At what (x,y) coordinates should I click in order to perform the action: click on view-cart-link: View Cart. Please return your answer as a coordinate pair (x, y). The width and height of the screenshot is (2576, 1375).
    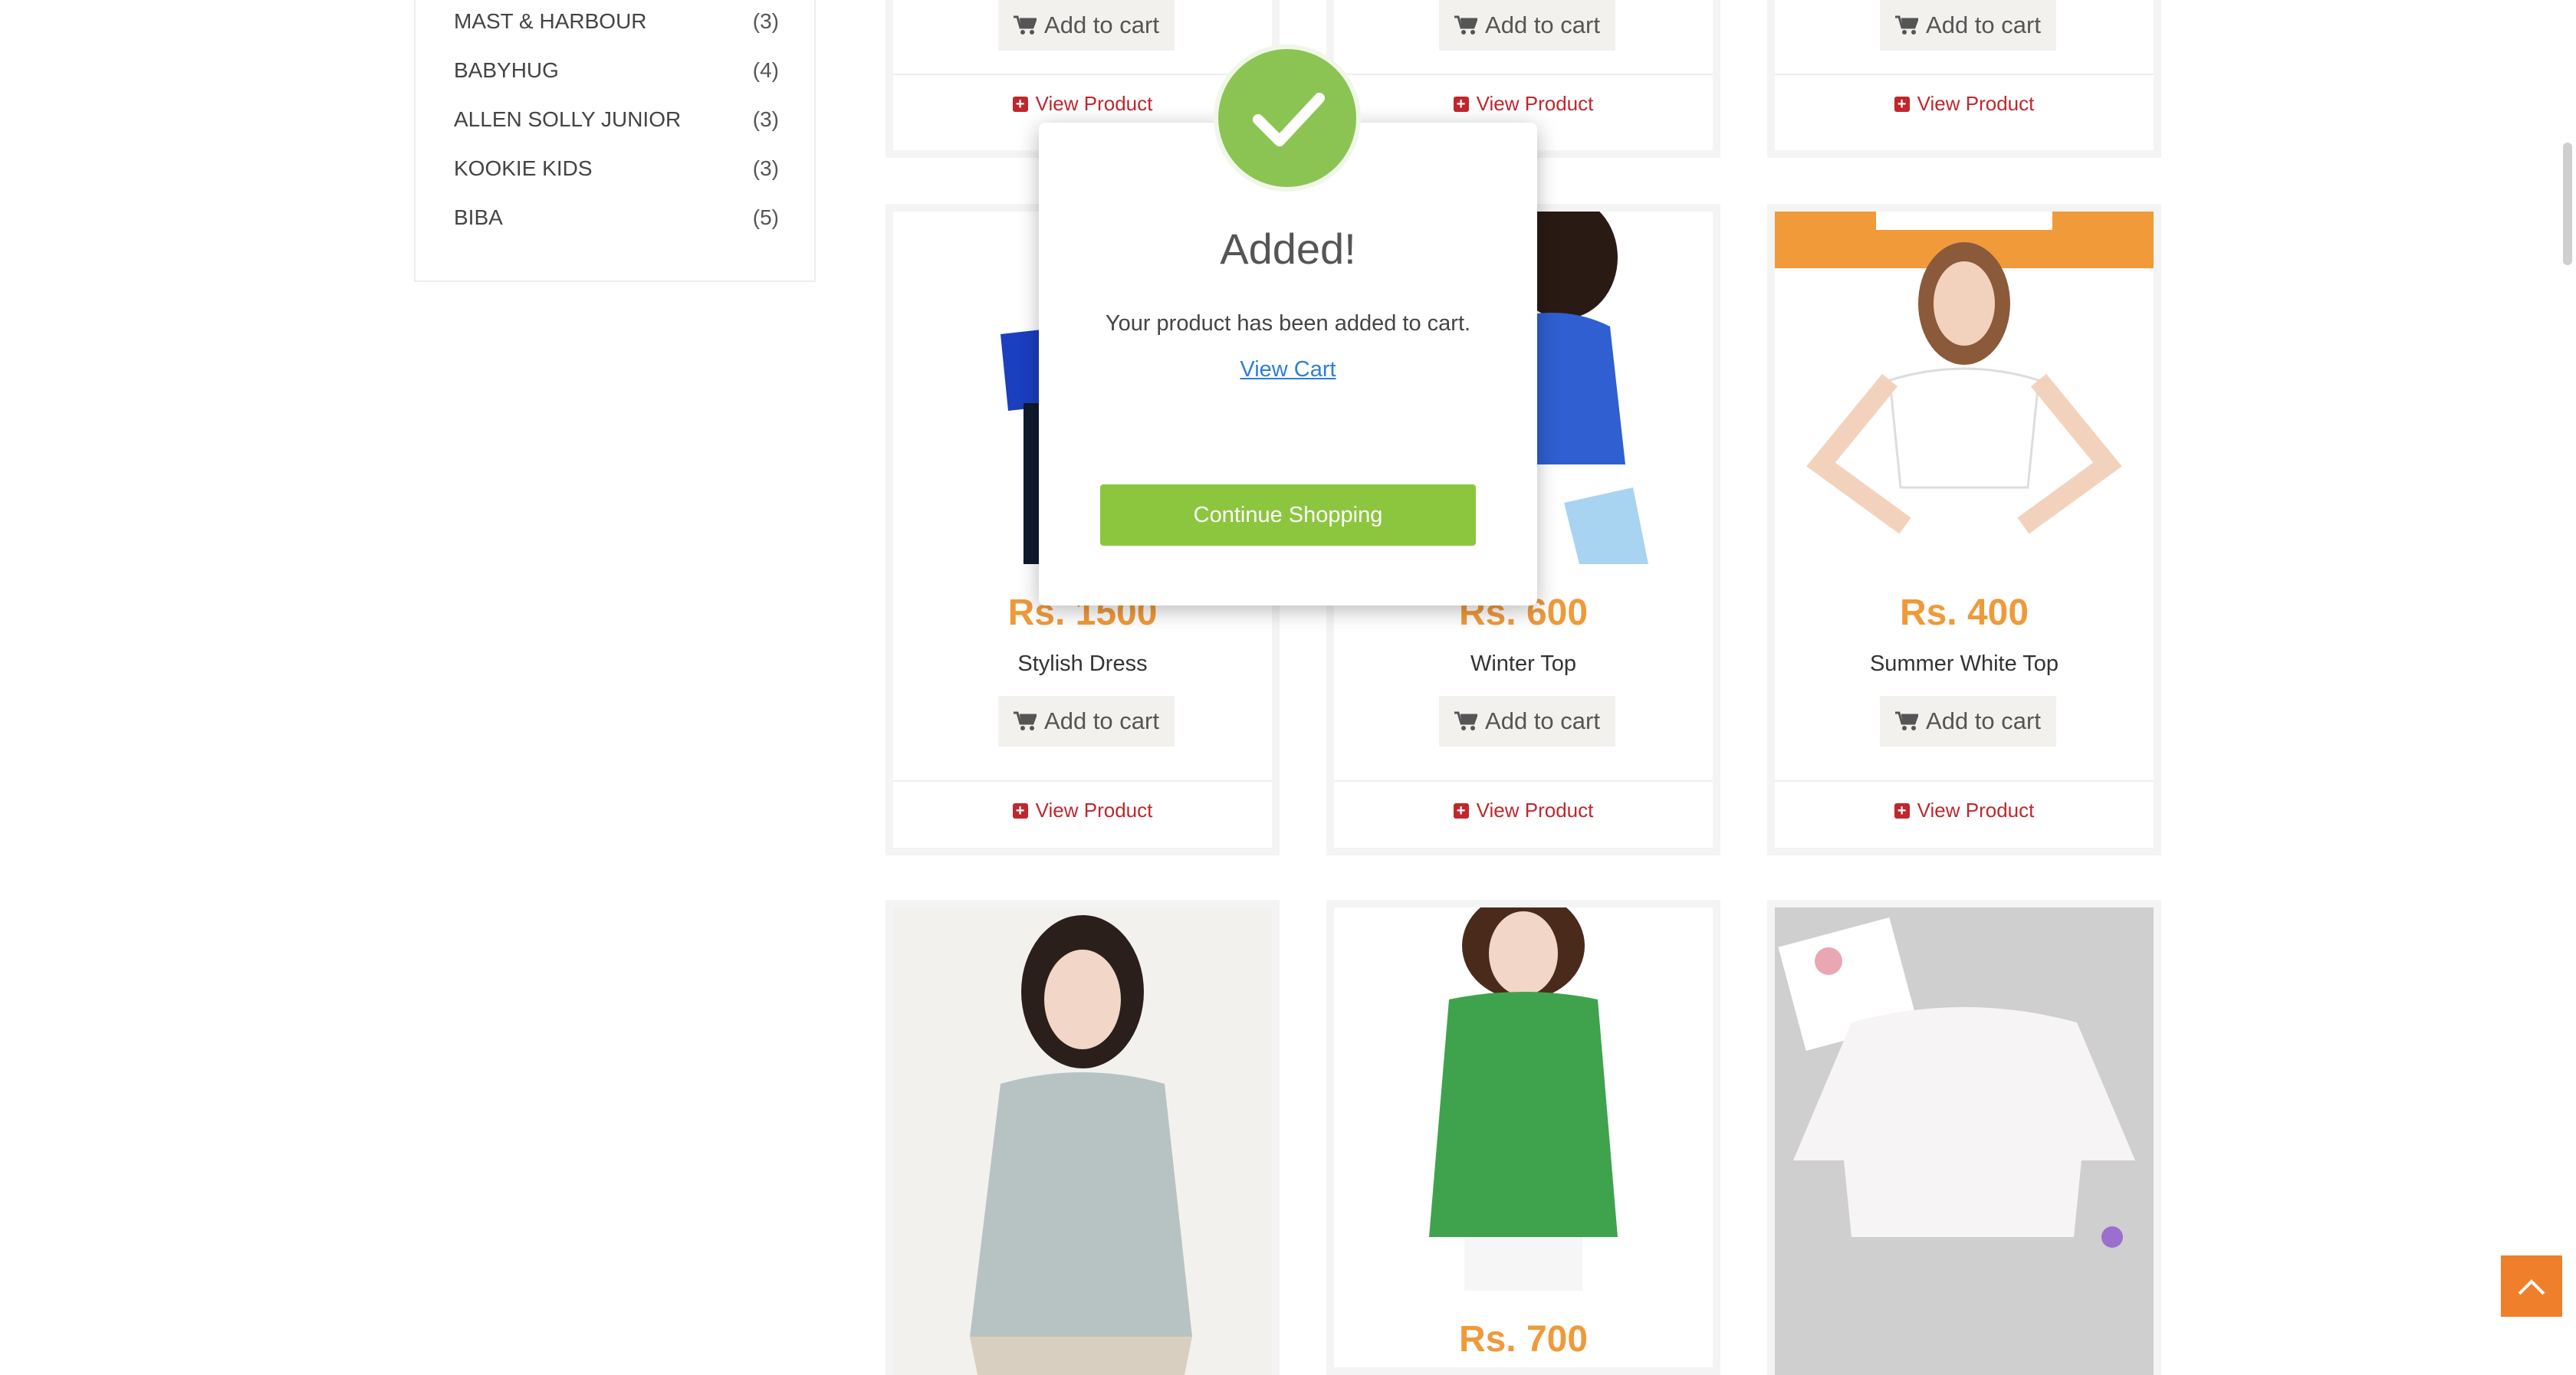
    Looking at the image, I should click on (1288, 369).